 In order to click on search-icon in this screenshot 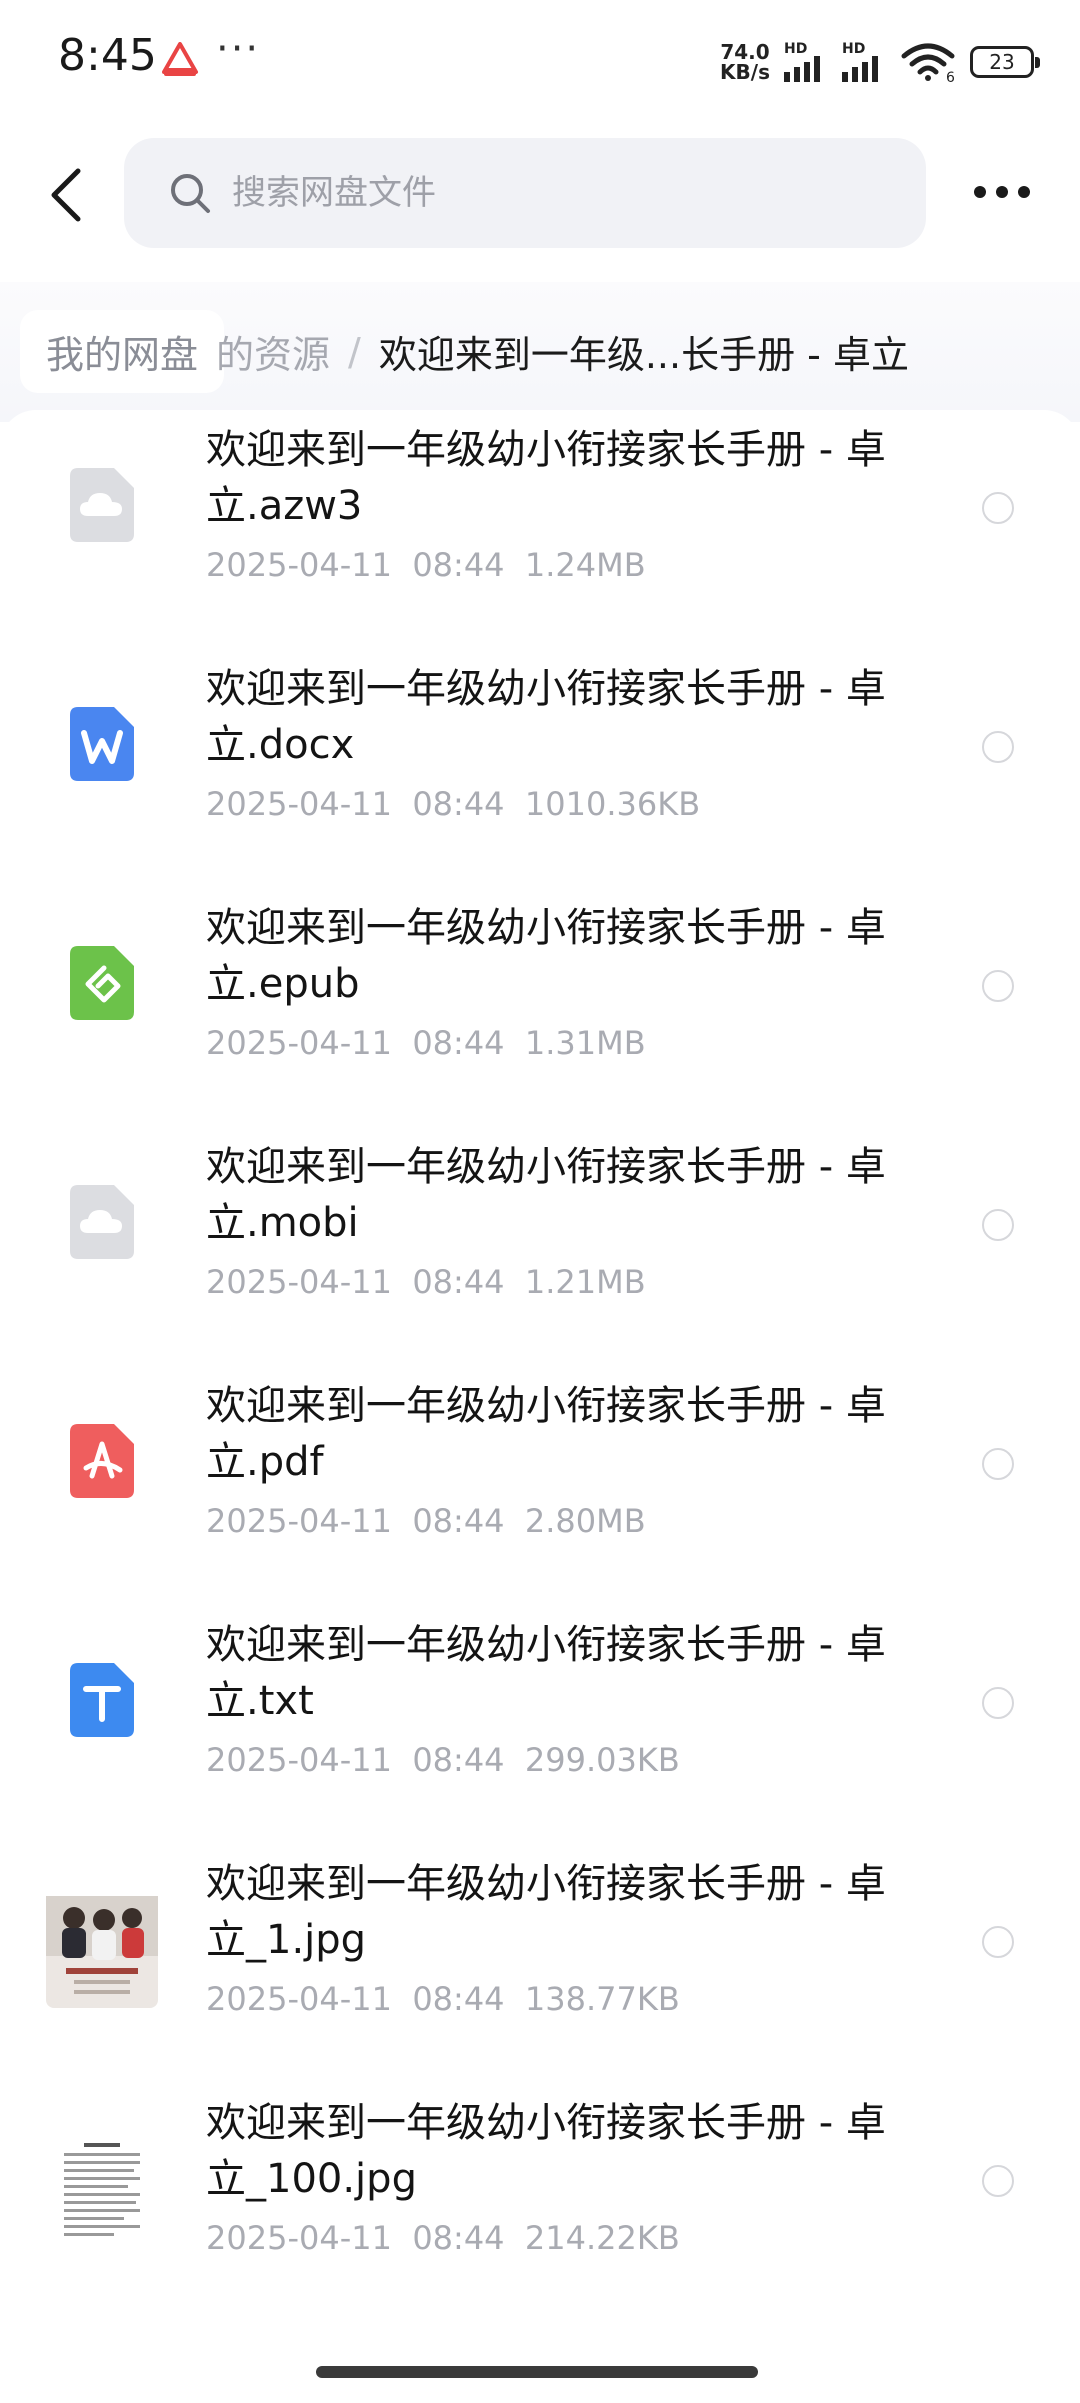, I will do `click(190, 193)`.